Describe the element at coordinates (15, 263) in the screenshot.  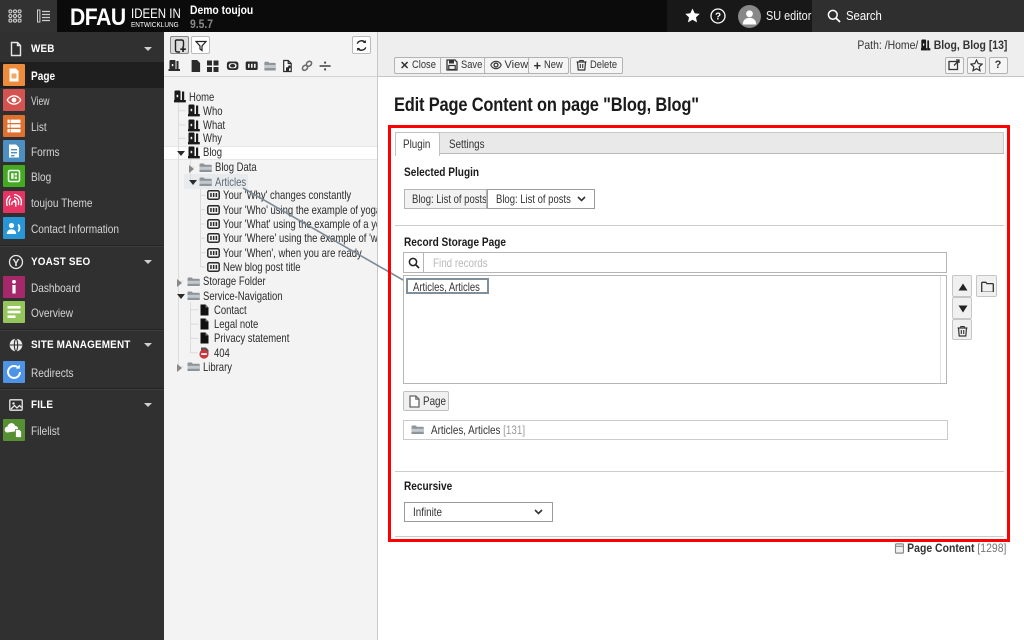
I see `svg-text: Y` at that location.